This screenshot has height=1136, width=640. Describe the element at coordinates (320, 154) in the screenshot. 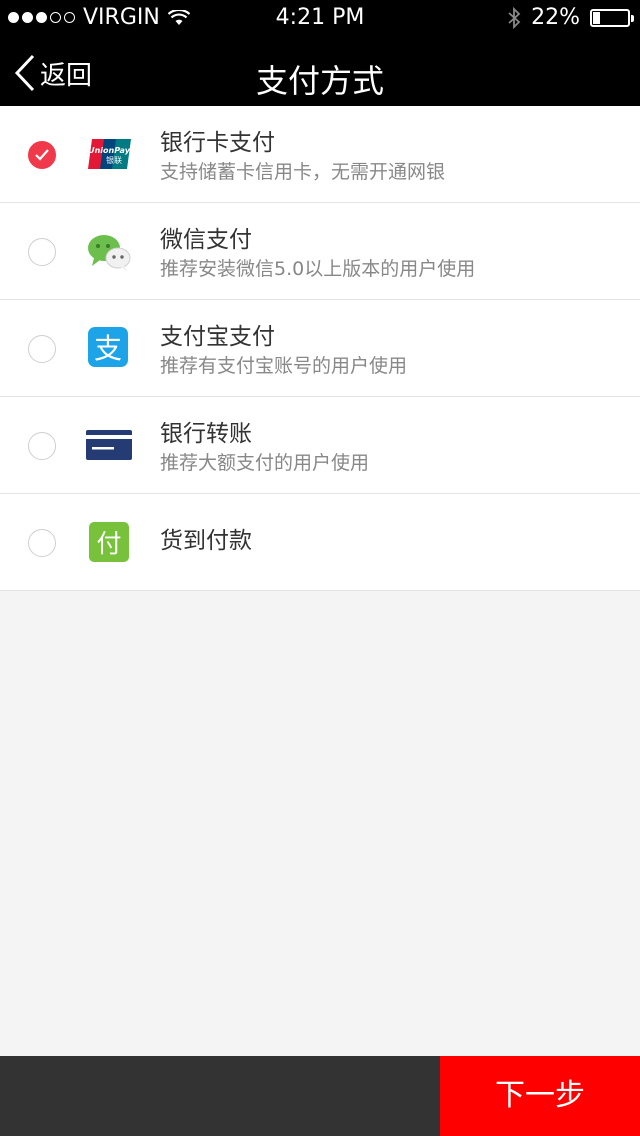

I see `payment-option-unionpay: UnionPay 银联 银行卡支付 支持储蓄卡信用卡，无需开通网银` at that location.